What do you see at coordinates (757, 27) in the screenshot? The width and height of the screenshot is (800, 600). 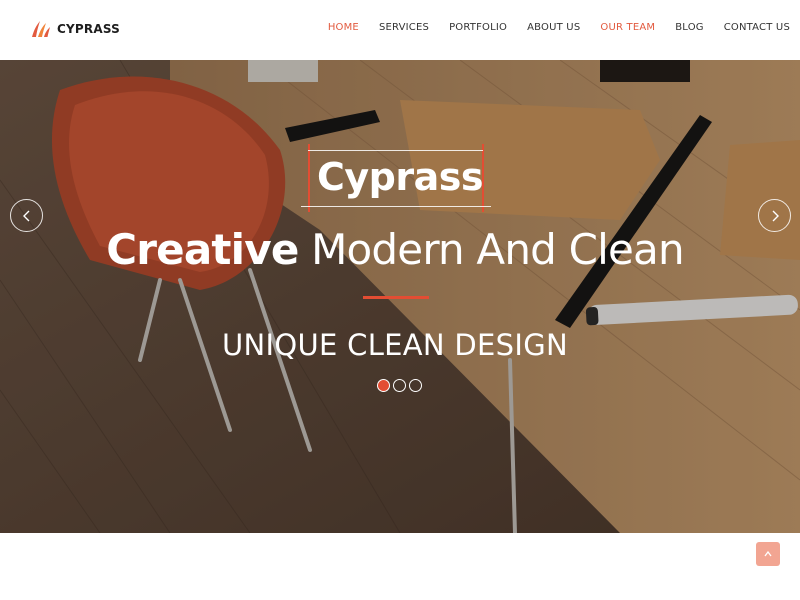 I see `nav-contact-us: CONTACT US` at bounding box center [757, 27].